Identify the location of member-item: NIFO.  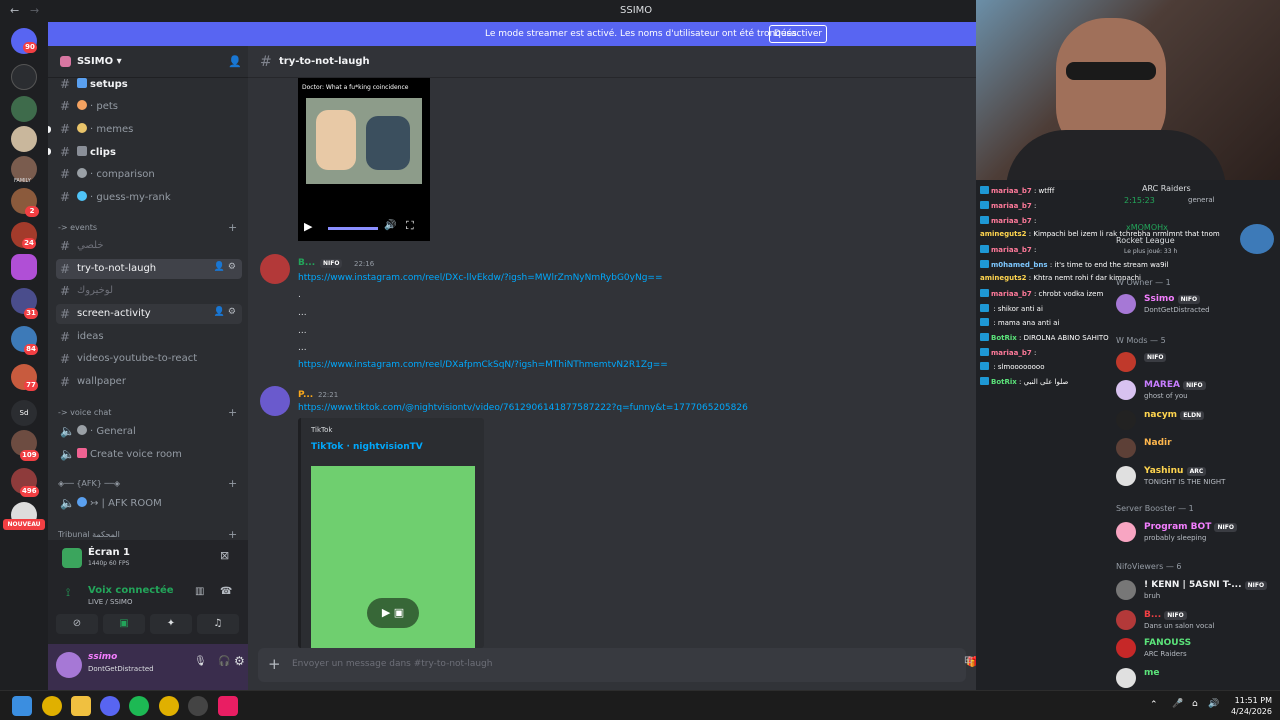
(1196, 363).